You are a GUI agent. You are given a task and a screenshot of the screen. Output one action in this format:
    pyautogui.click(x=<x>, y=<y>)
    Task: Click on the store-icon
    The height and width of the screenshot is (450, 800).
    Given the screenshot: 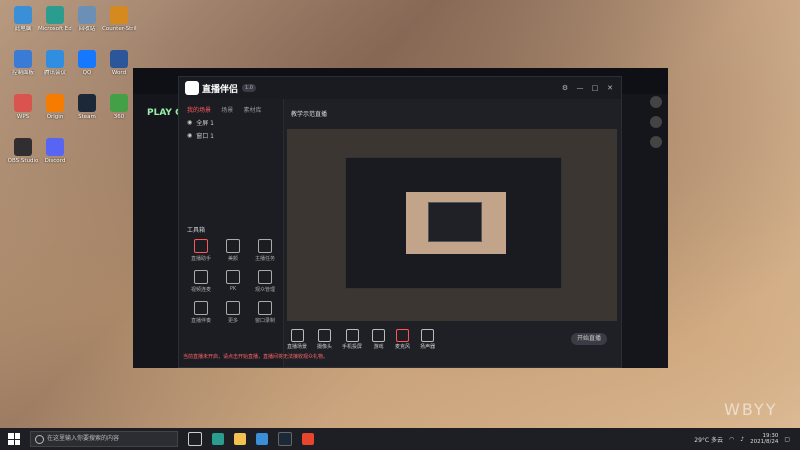 What is the action you would take?
    pyautogui.click(x=262, y=439)
    